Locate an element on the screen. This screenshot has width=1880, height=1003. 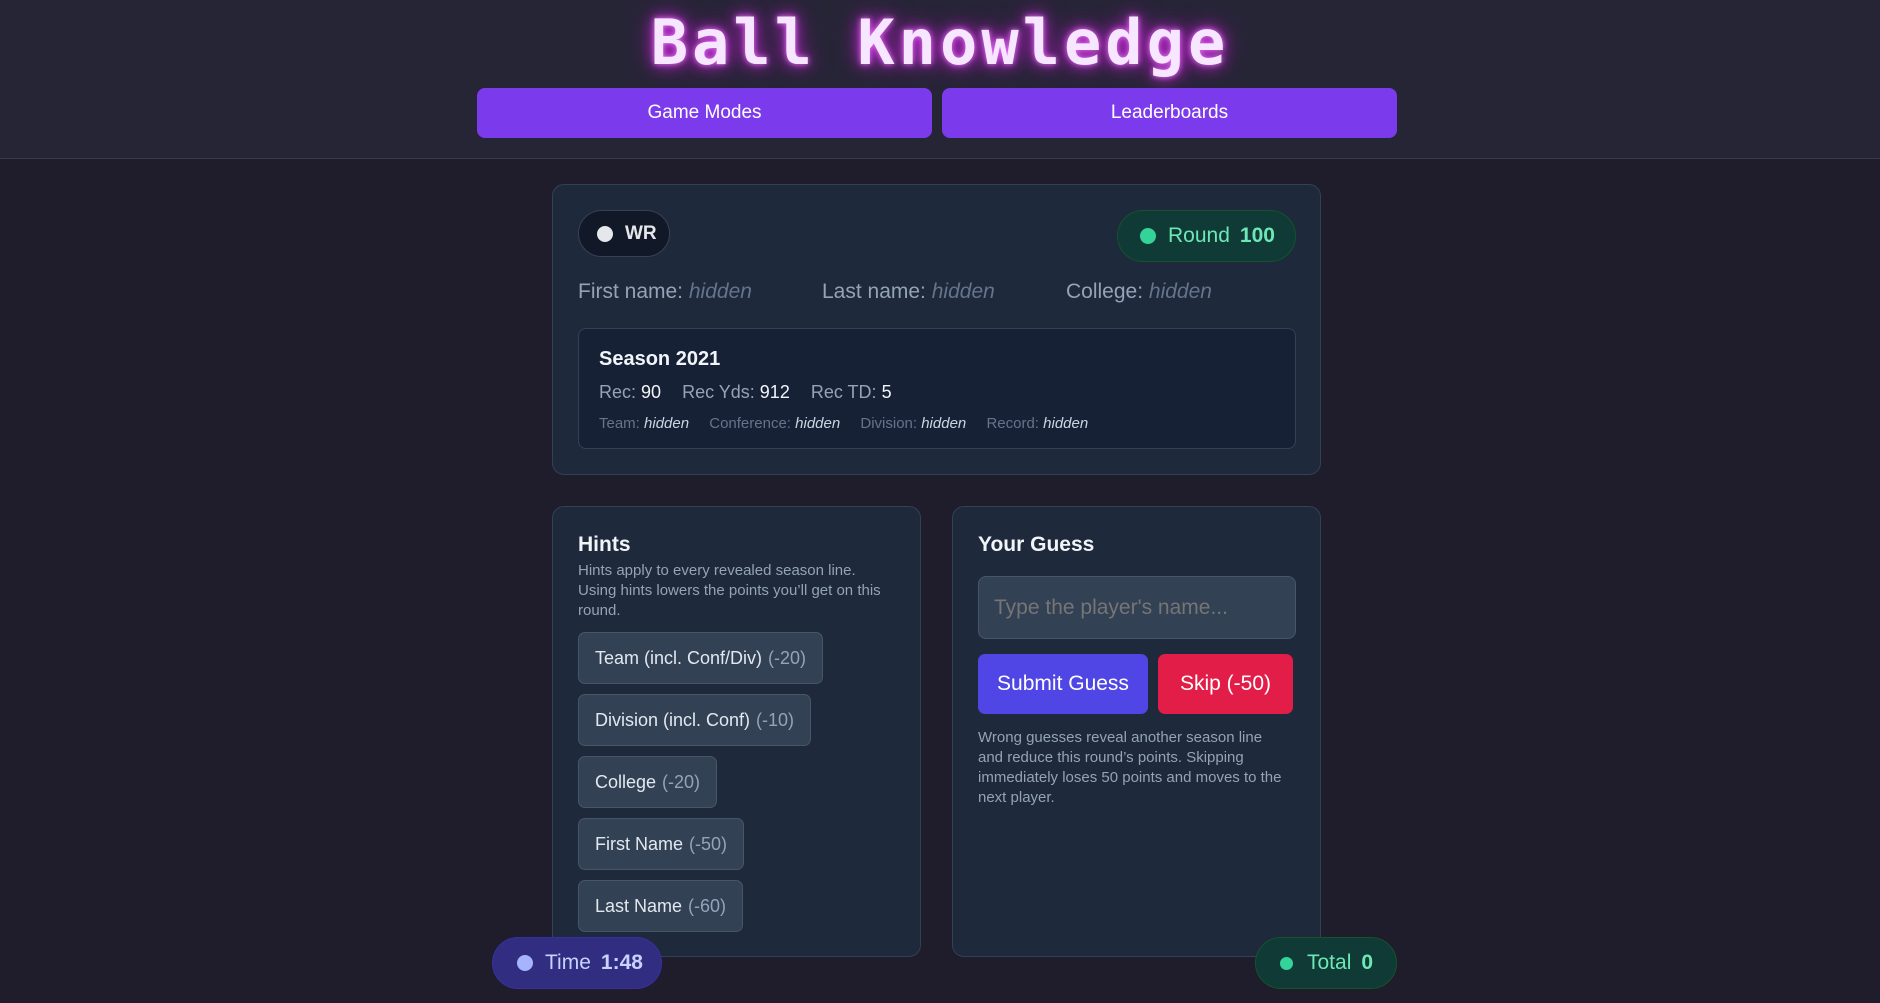
season-title: Season 2021 is located at coordinates (660, 359).